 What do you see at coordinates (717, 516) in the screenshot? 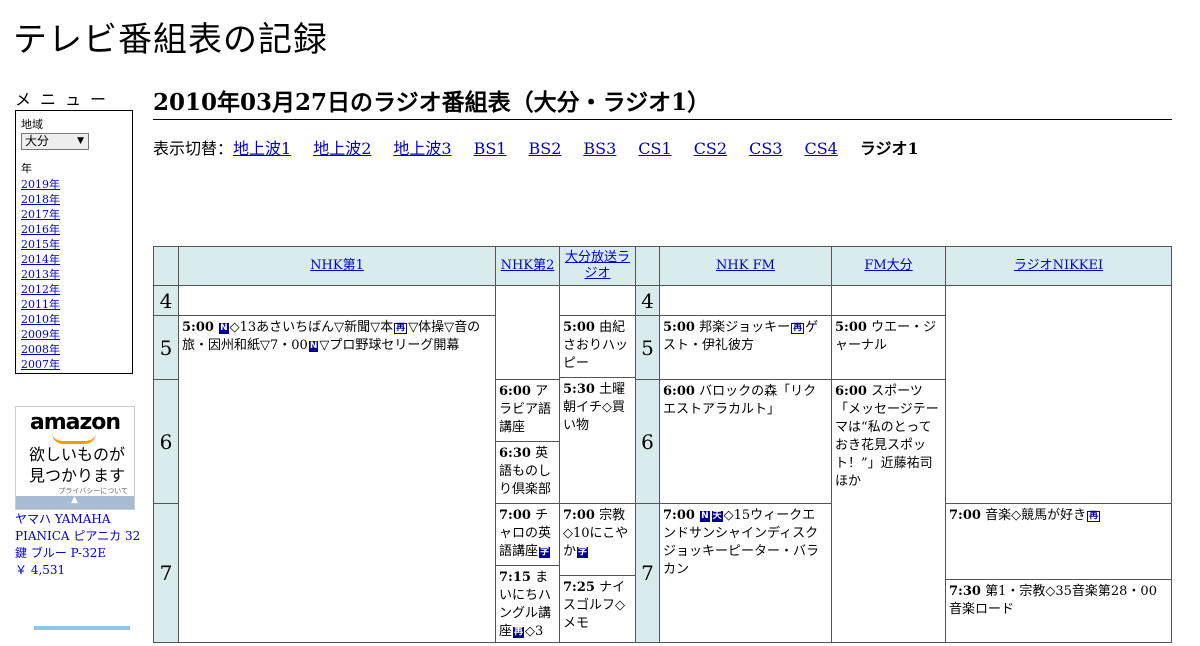
I see `weather-icon: 天` at bounding box center [717, 516].